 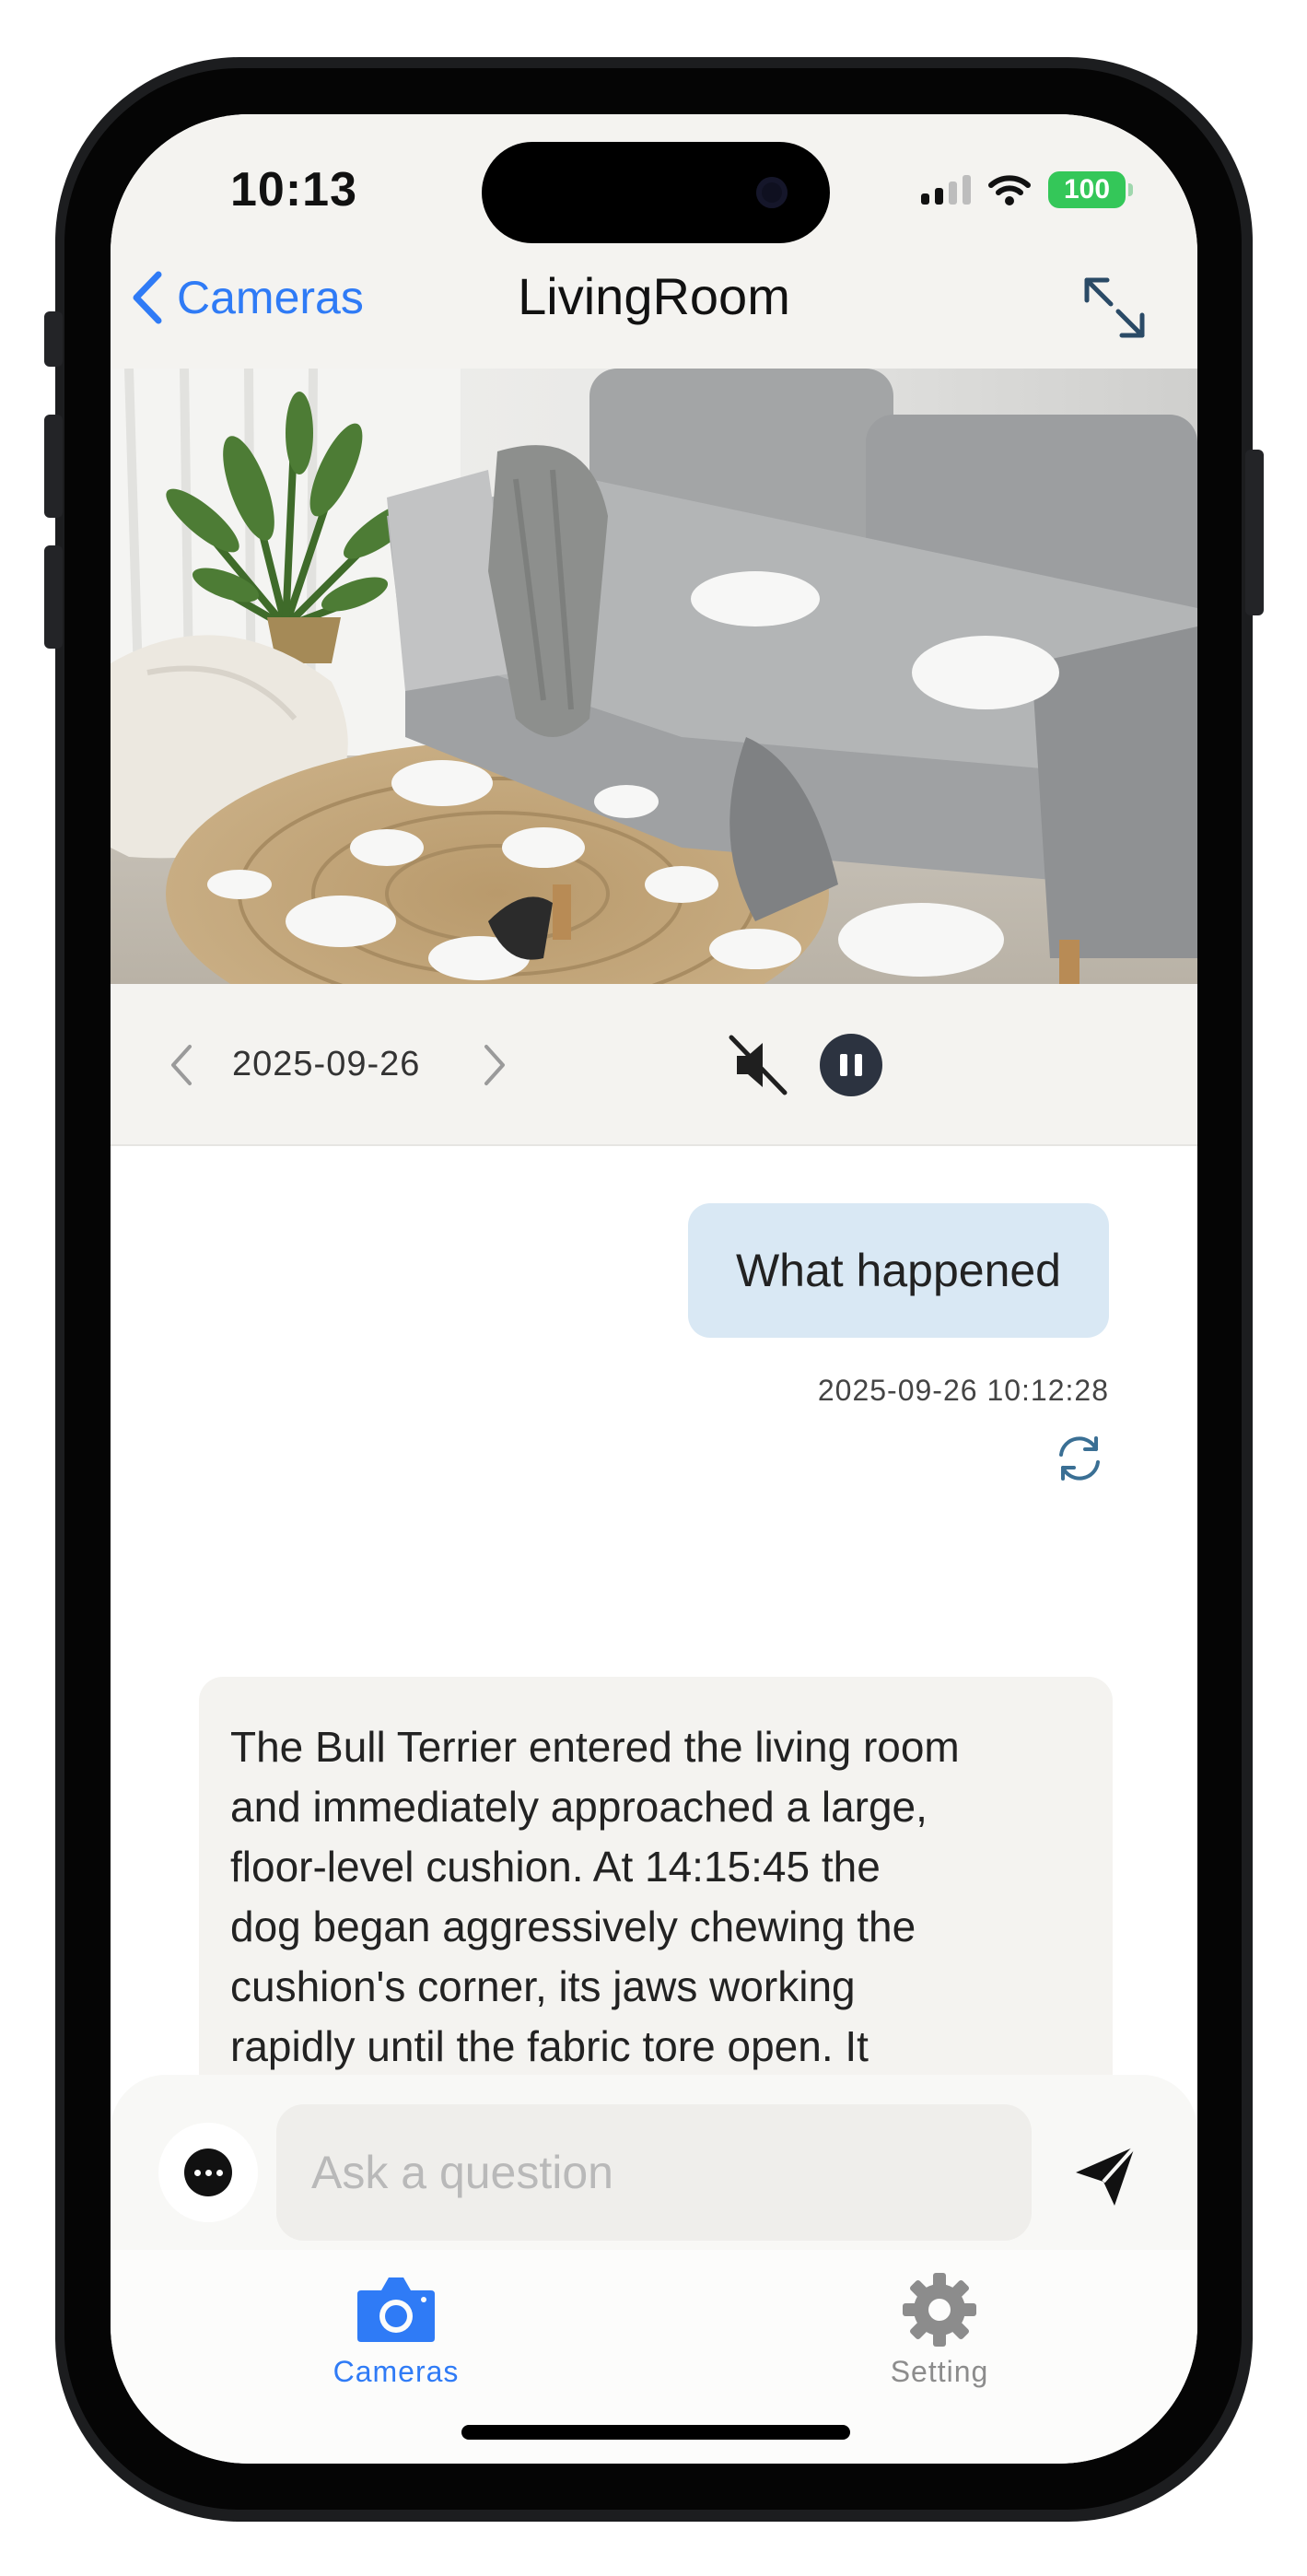 I want to click on status-icons: 100, so click(x=1027, y=190).